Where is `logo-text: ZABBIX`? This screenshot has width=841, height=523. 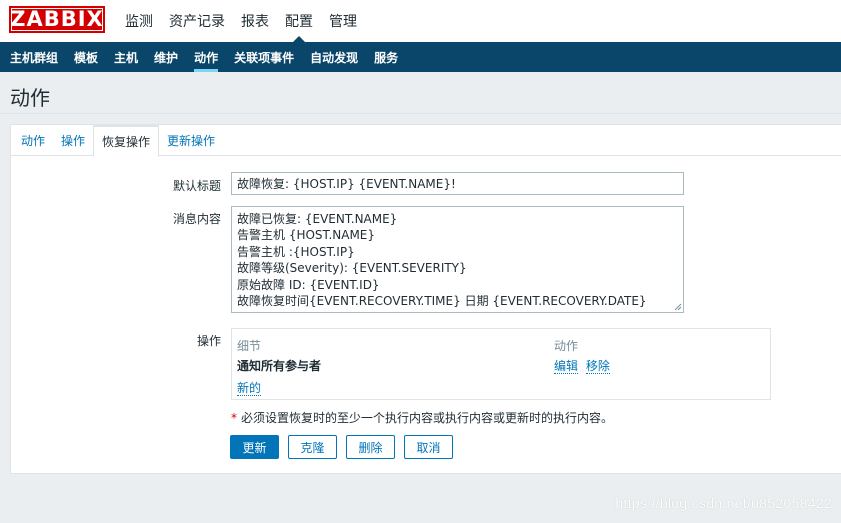
logo-text: ZABBIX is located at coordinates (57, 19).